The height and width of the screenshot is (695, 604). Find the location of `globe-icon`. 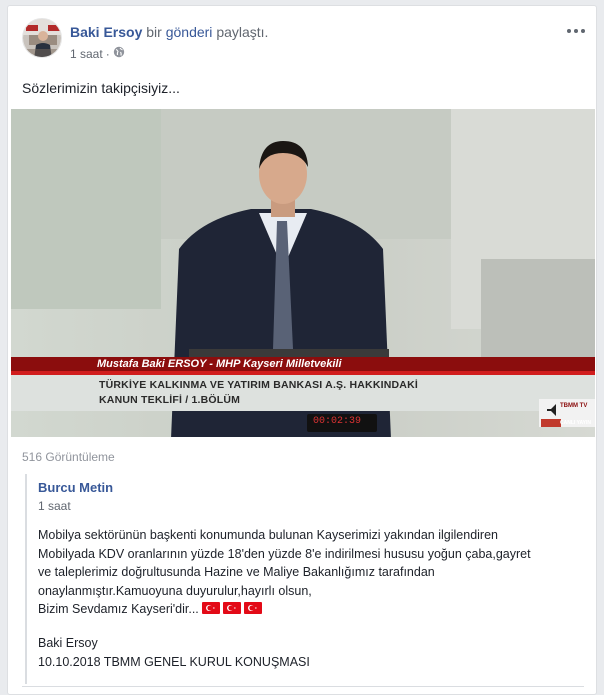

globe-icon is located at coordinates (119, 53).